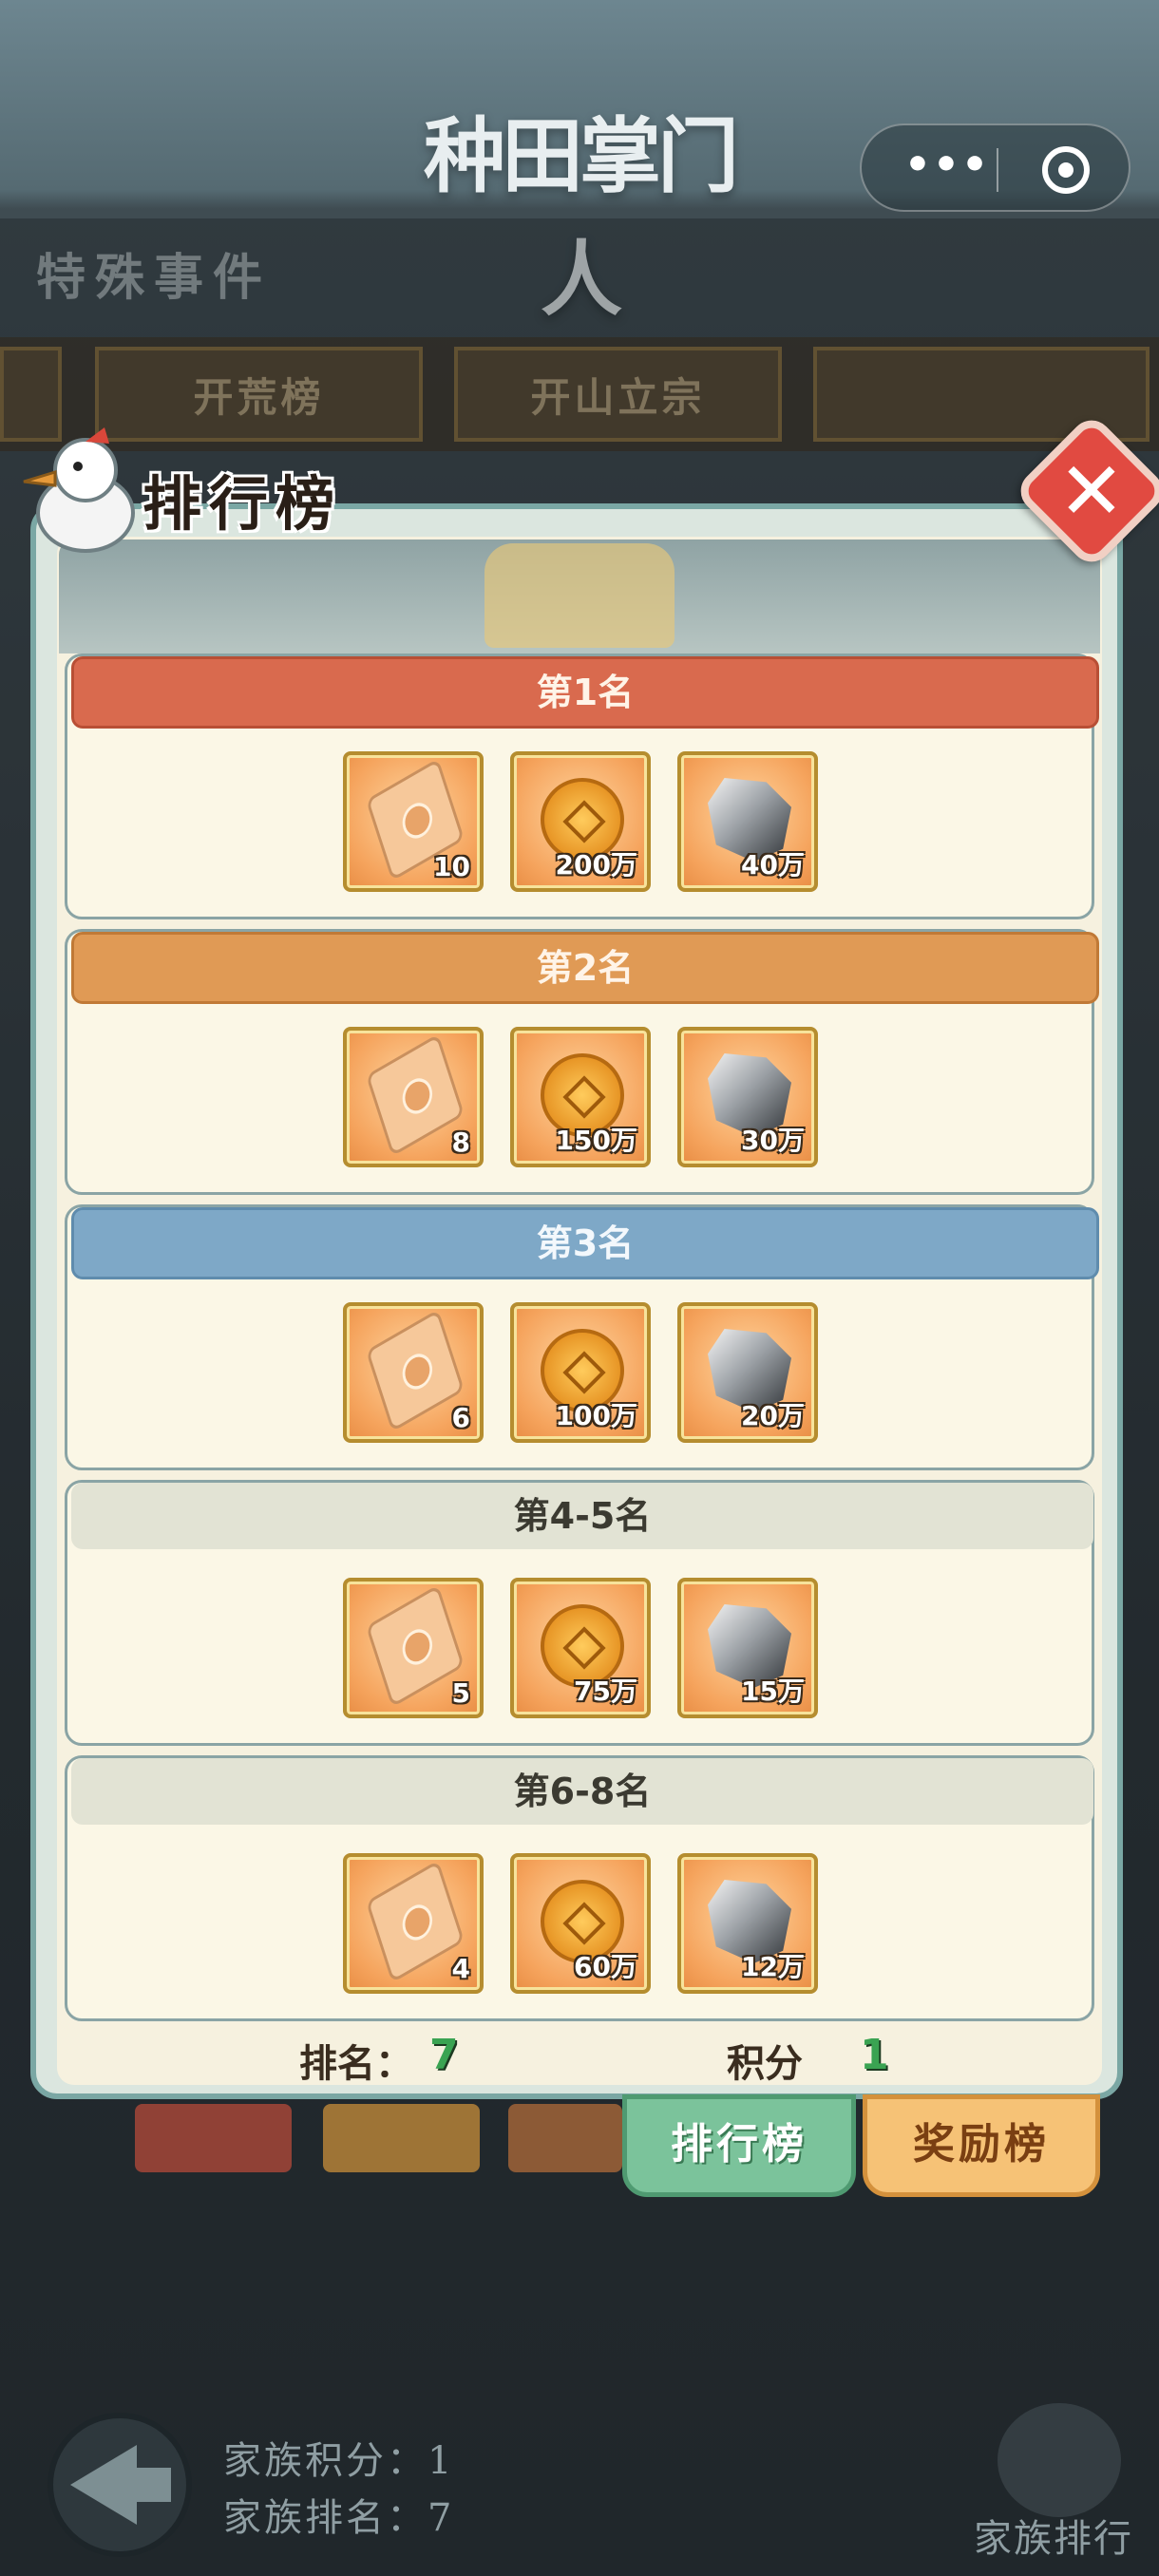 Image resolution: width=1159 pixels, height=2576 pixels. I want to click on rank-label: 第1名, so click(585, 692).